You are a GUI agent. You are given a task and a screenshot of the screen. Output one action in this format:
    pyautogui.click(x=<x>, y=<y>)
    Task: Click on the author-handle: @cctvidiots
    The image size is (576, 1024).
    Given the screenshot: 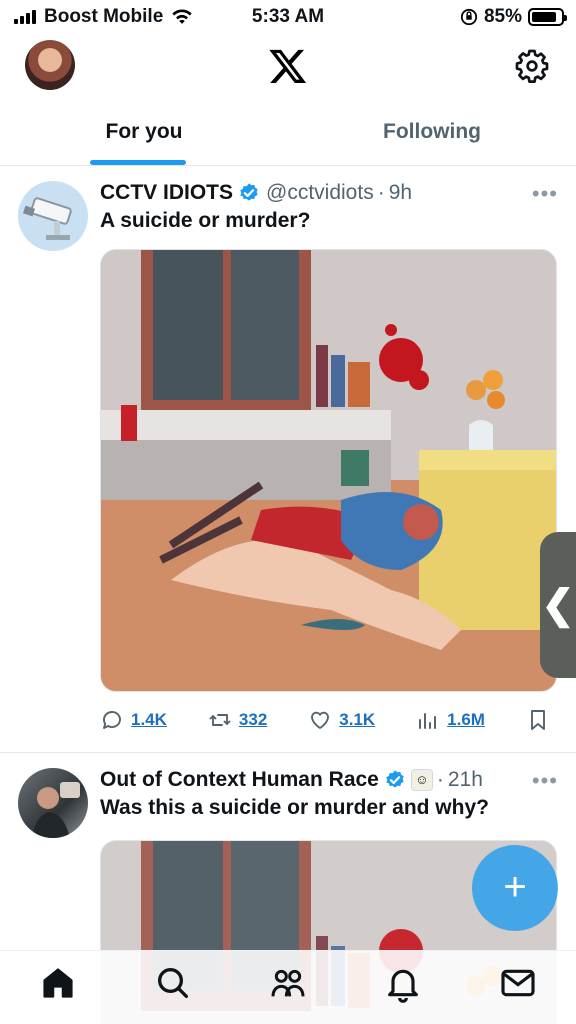 What is the action you would take?
    pyautogui.click(x=320, y=193)
    